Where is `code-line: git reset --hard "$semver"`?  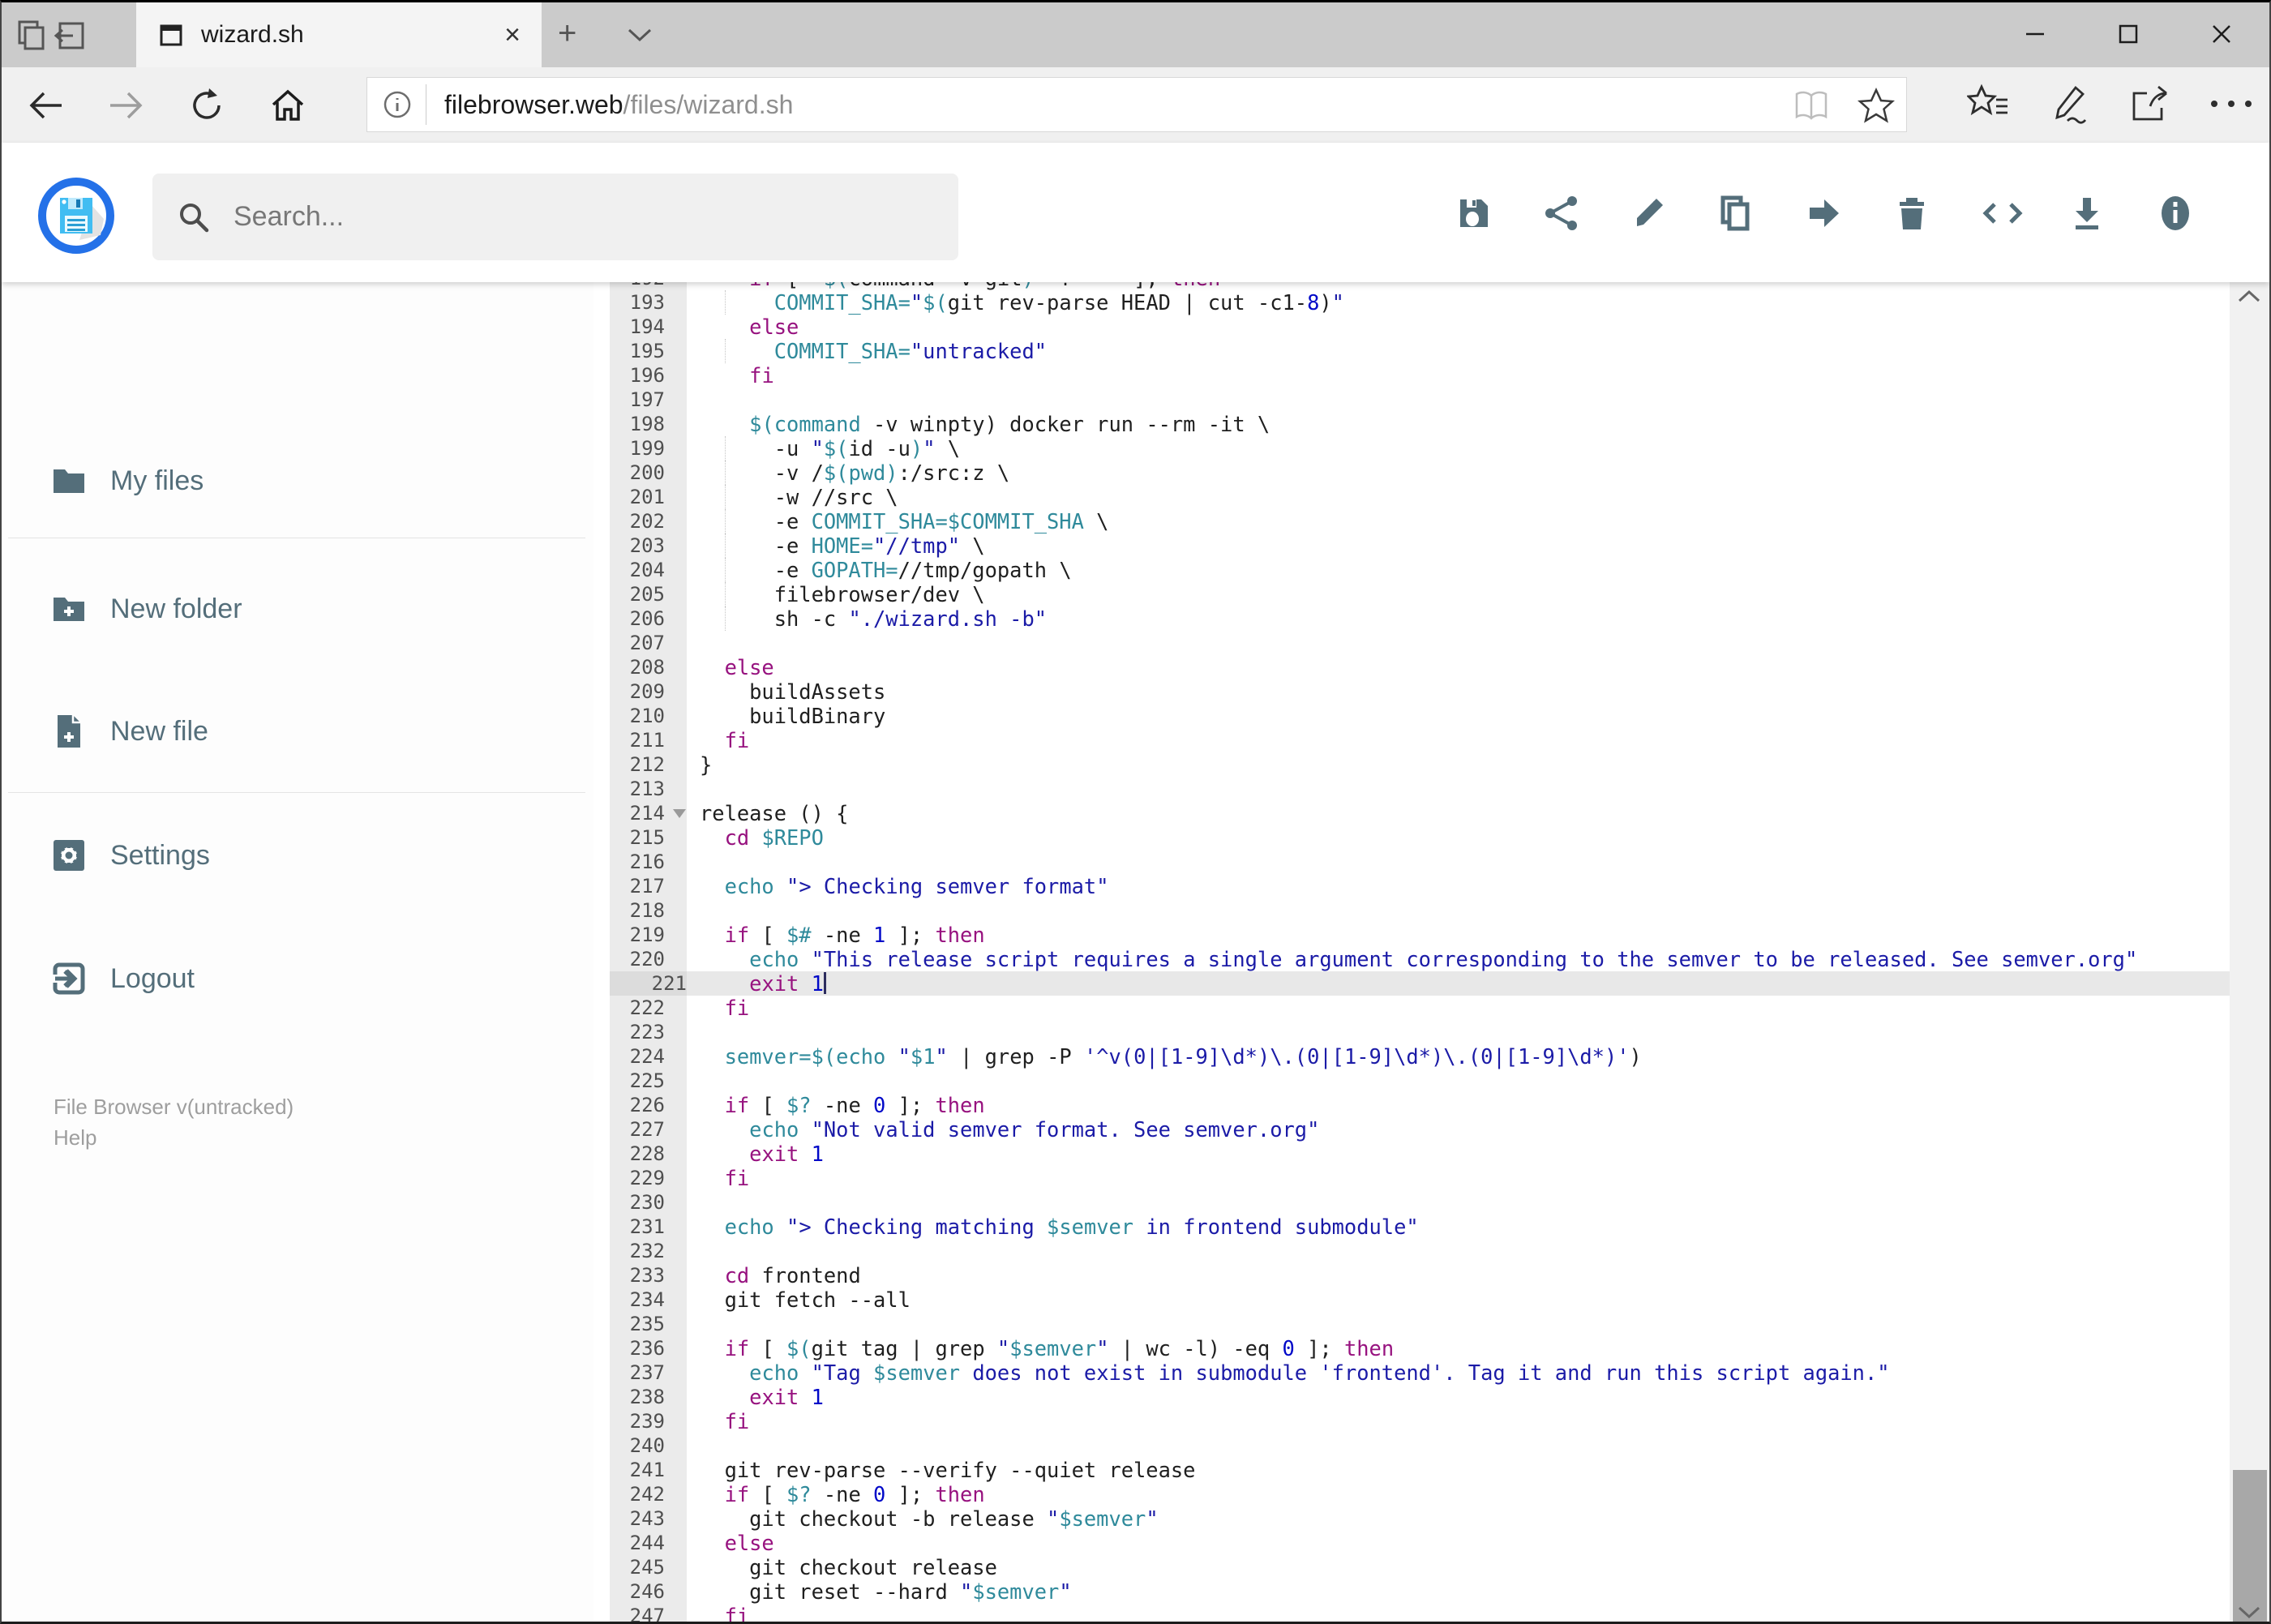
code-line: git reset --hard "$semver" is located at coordinates (885, 1592).